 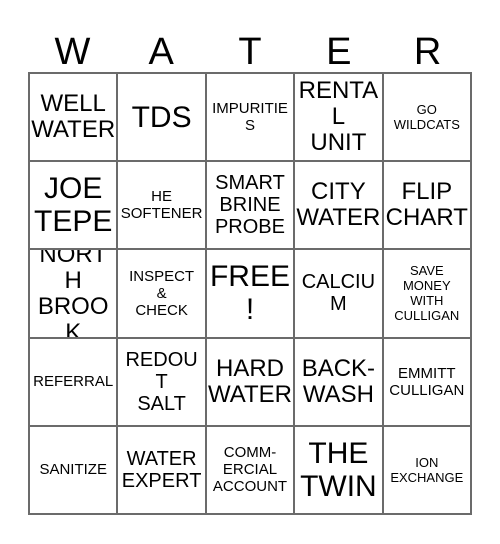 I want to click on bingo-cell-label: CALCIUM, so click(x=338, y=293).